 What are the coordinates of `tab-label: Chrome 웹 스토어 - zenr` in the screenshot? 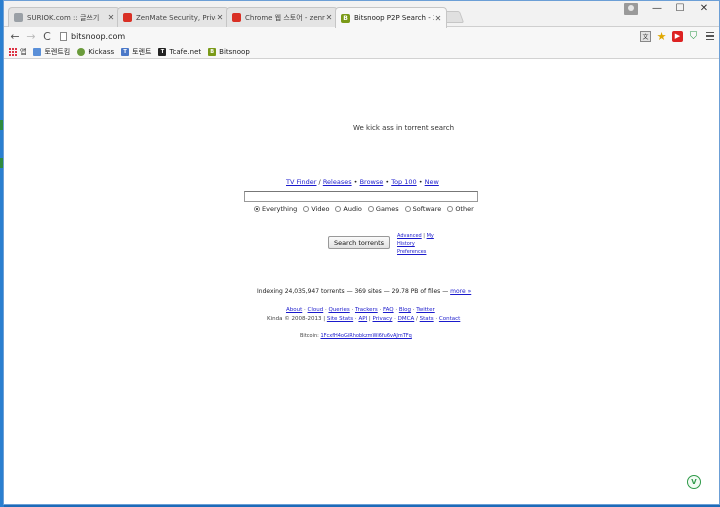 It's located at (285, 17).